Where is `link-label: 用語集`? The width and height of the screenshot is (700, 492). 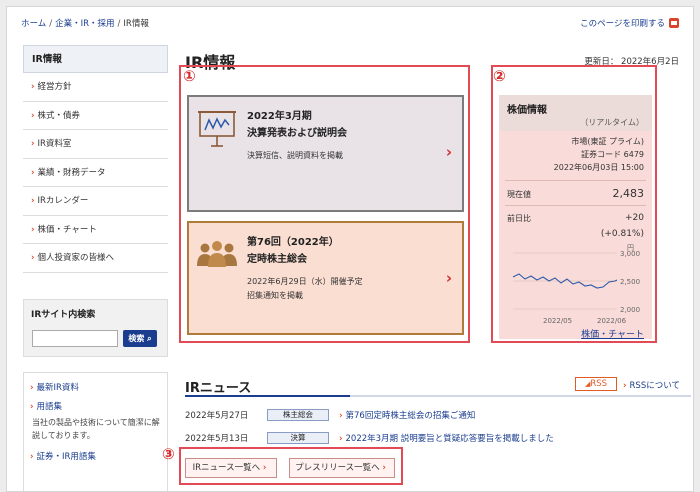 link-label: 用語集 is located at coordinates (49, 407).